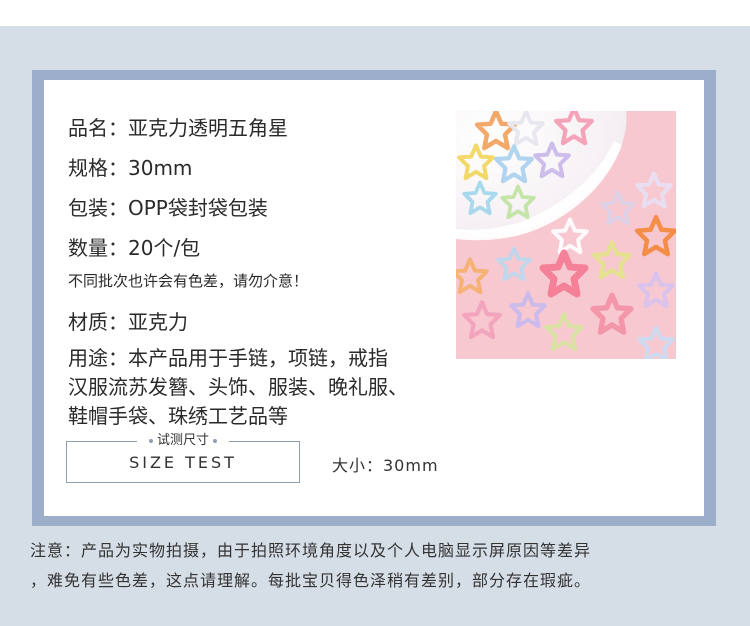 The width and height of the screenshot is (750, 626). What do you see at coordinates (385, 465) in the screenshot?
I see `size-test-value: 大小：30mm` at bounding box center [385, 465].